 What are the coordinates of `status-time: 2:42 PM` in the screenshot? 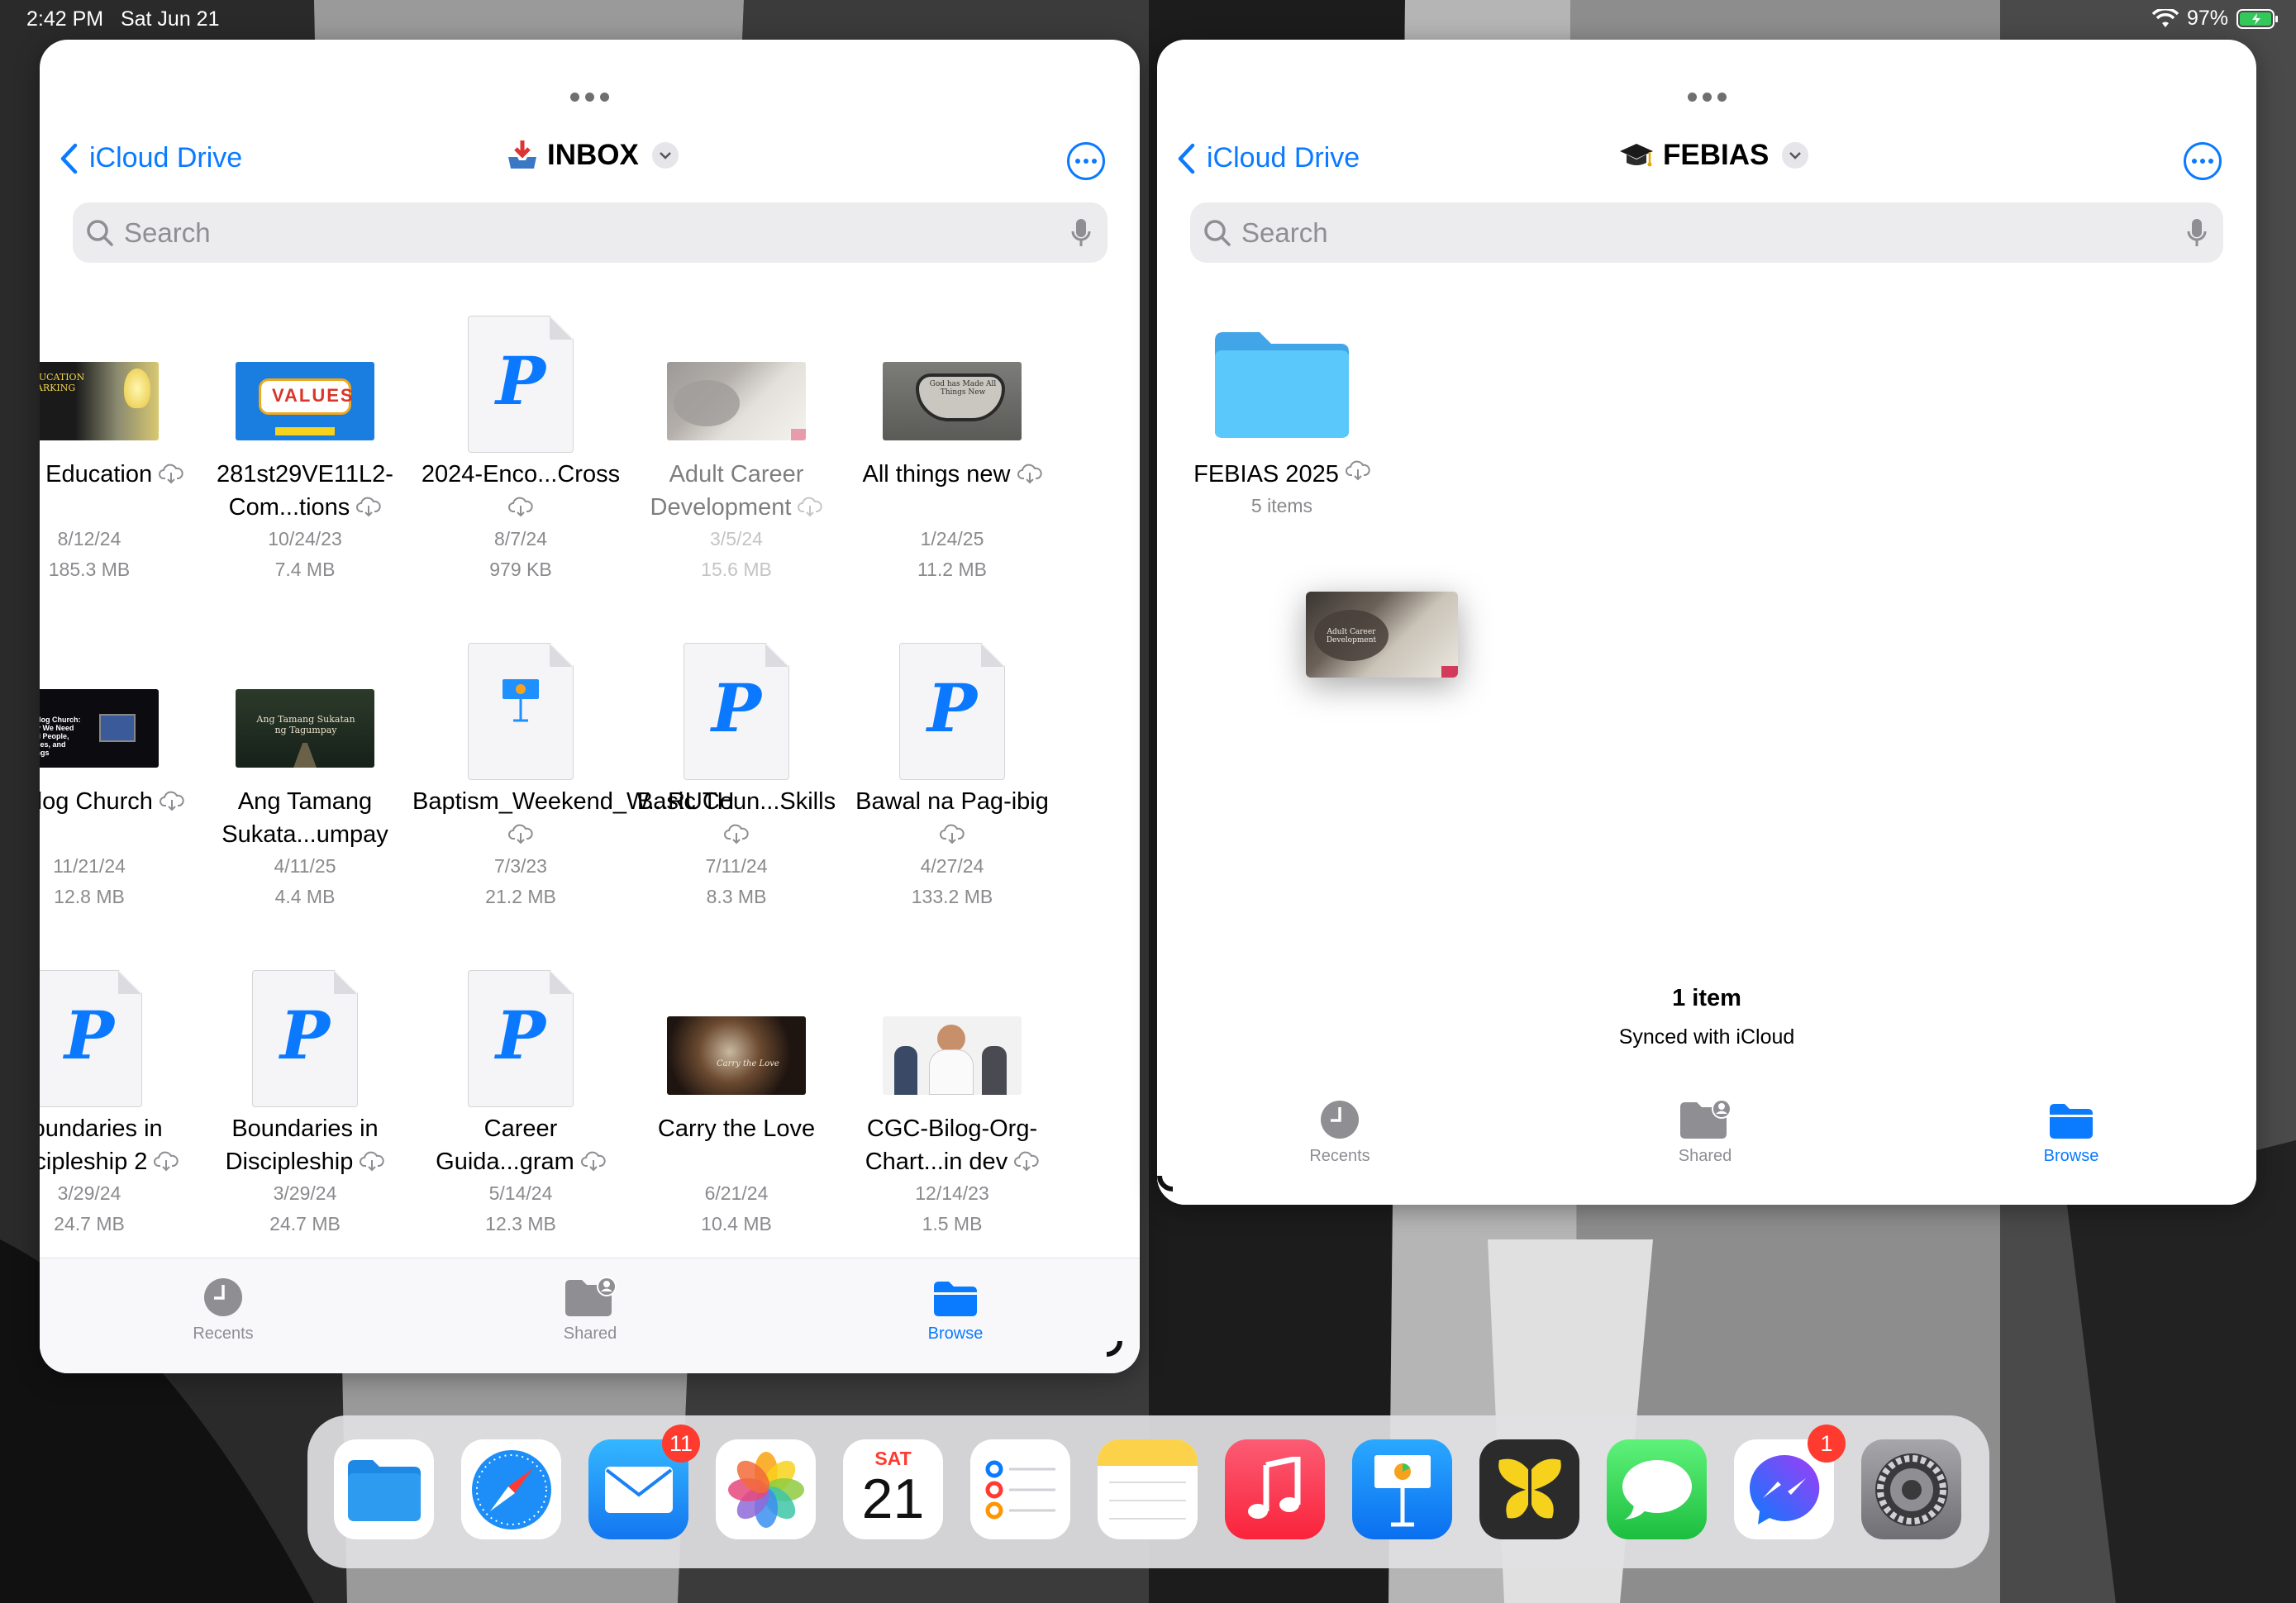 It's located at (65, 19).